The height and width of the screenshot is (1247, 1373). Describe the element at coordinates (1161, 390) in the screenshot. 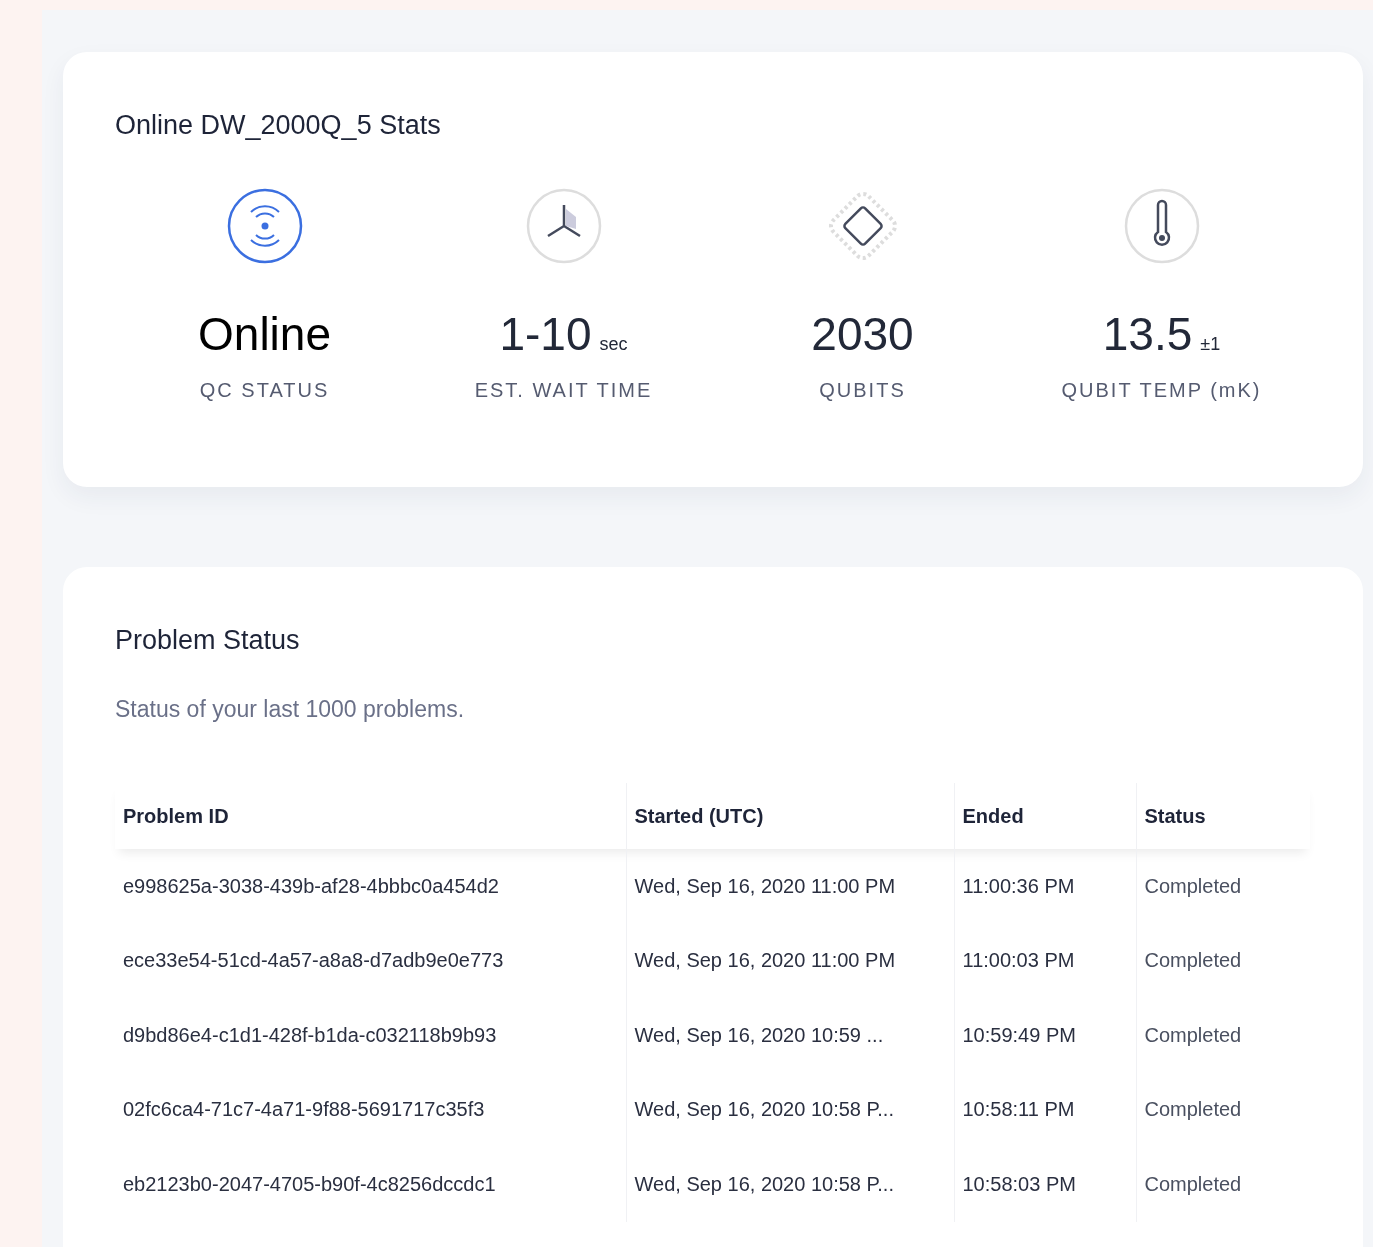

I see `stat-label: QUBIT TEMP (mK)` at that location.